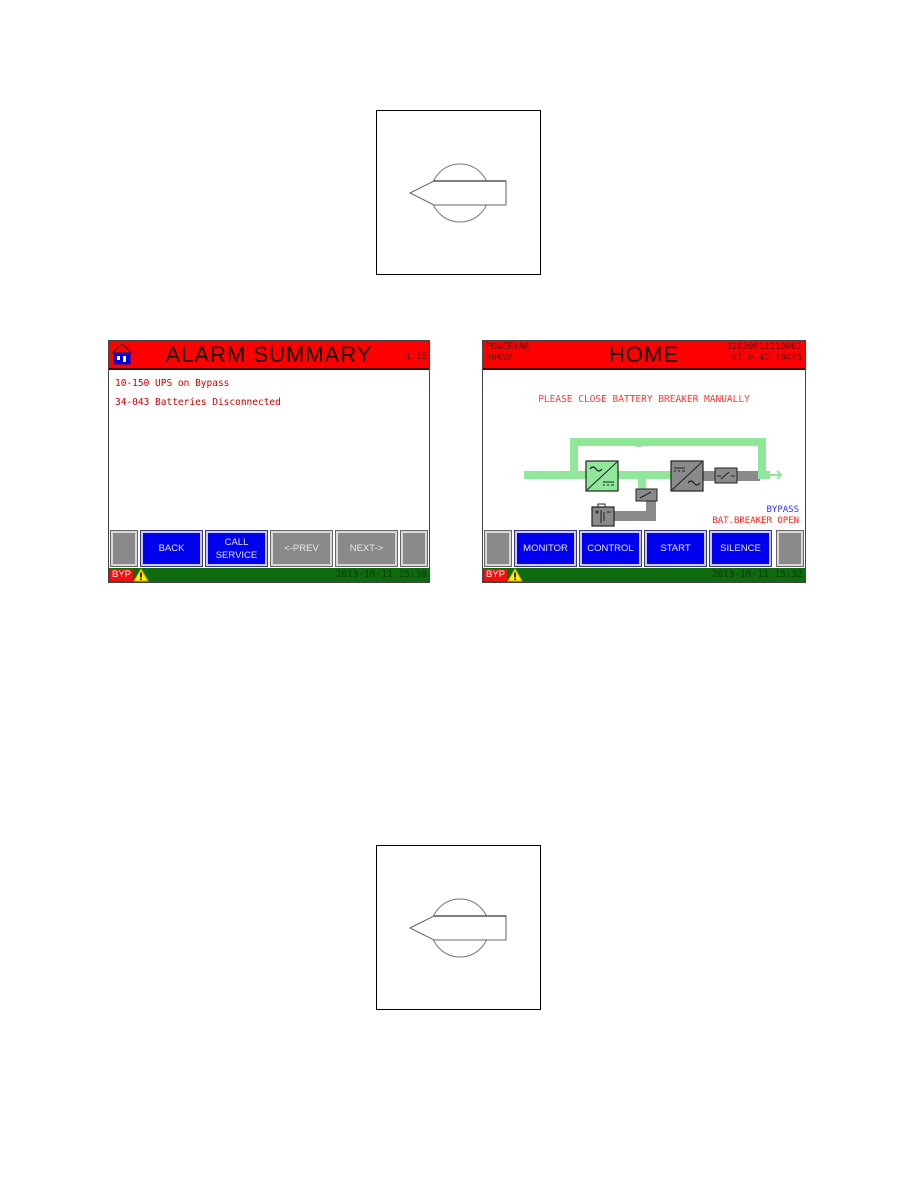 This screenshot has height=1188, width=918. I want to click on status-bar: BYP 2013-10-11 15:30, so click(269, 575).